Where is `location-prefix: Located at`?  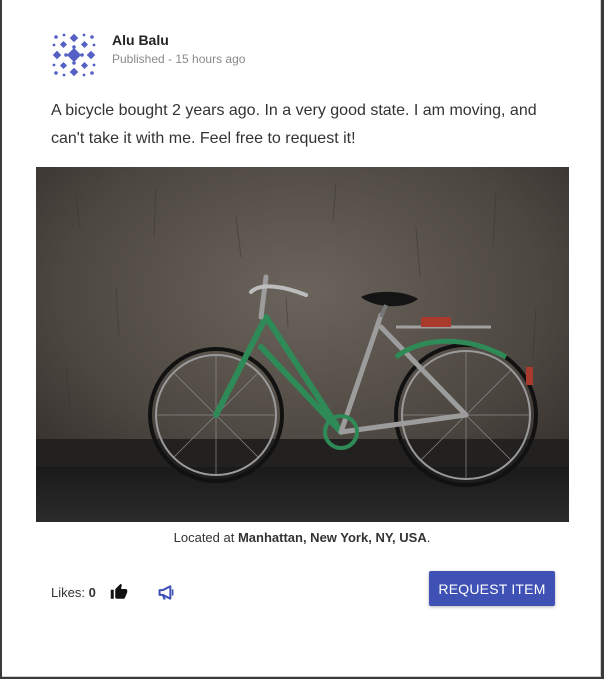 location-prefix: Located at is located at coordinates (205, 537).